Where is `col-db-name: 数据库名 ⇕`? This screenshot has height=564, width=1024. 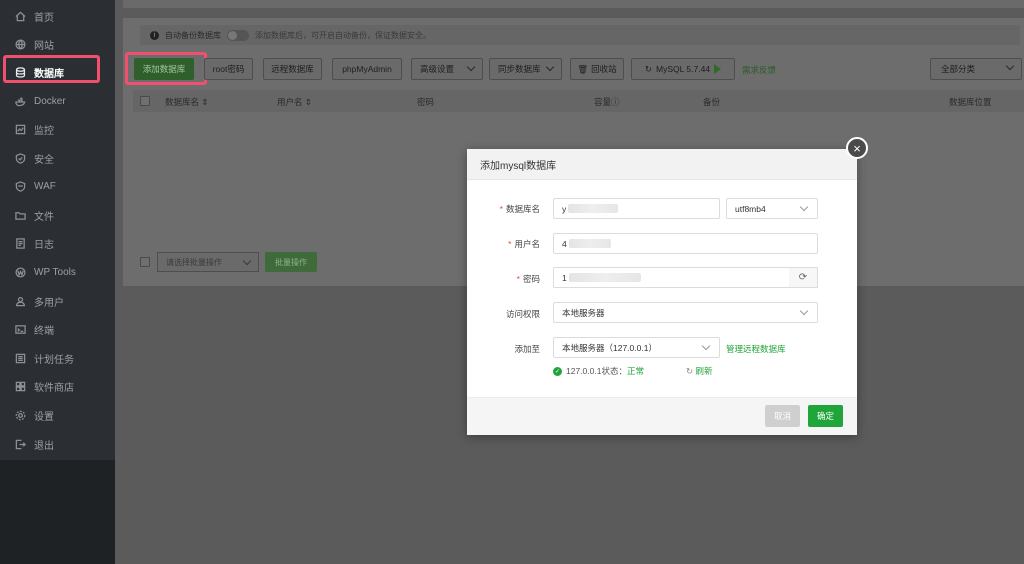
col-db-name: 数据库名 ⇕ is located at coordinates (187, 102).